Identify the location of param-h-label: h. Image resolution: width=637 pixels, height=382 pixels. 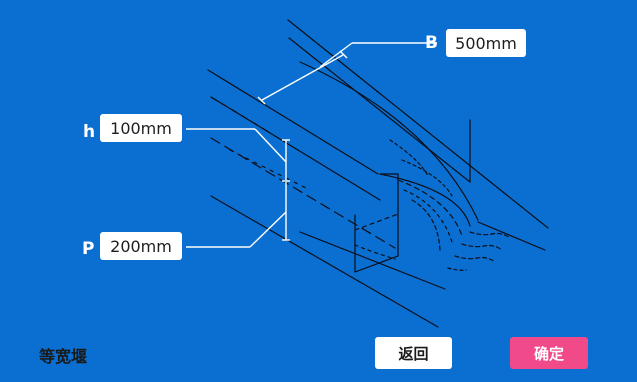
(89, 132).